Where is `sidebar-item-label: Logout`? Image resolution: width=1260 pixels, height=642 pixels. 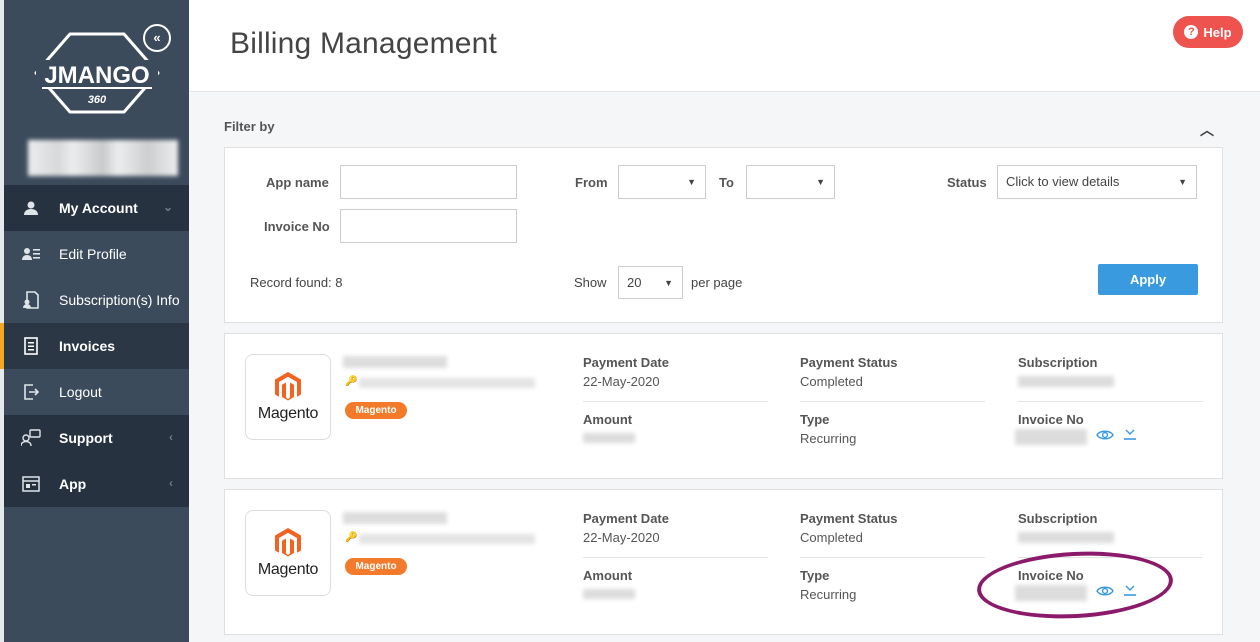 sidebar-item-label: Logout is located at coordinates (80, 392).